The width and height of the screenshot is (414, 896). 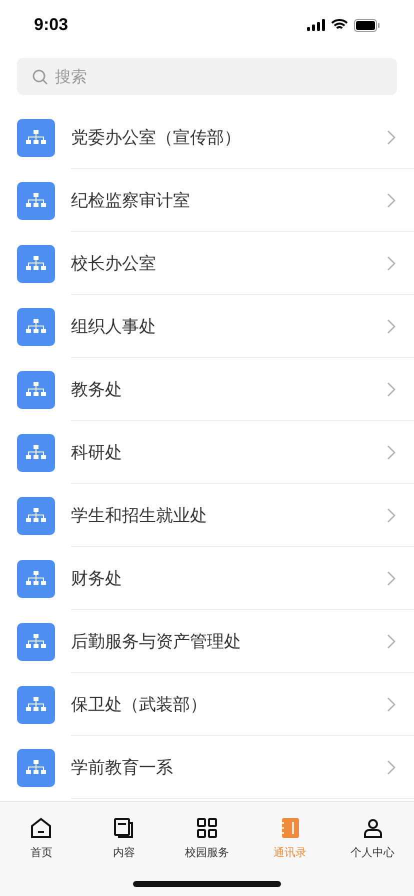 I want to click on department-name: 财务处, so click(x=97, y=579).